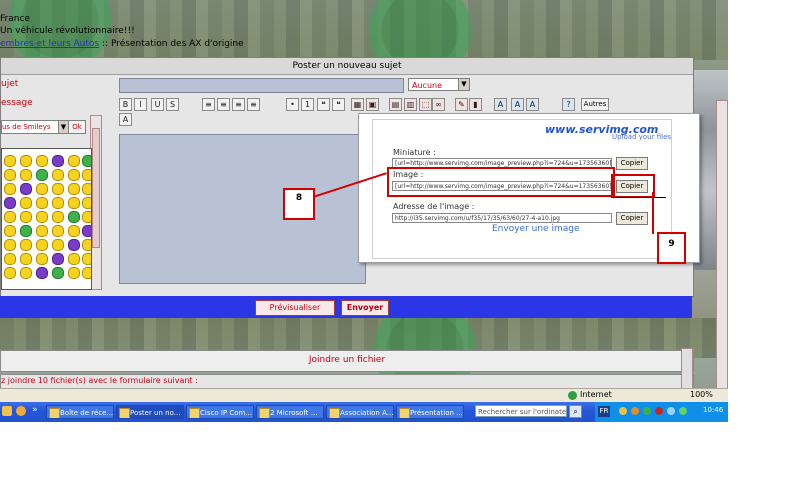  Describe the element at coordinates (632, 218) in the screenshot. I see `copy-address-button: Copier` at that location.